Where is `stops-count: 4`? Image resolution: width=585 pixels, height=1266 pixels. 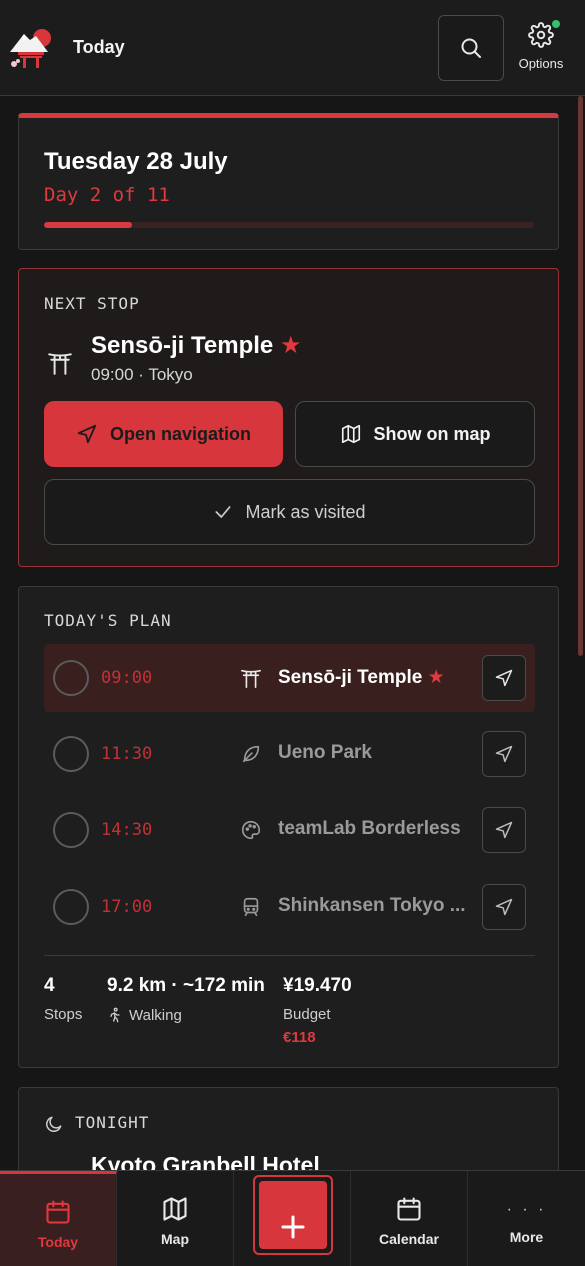 stops-count: 4 is located at coordinates (49, 985).